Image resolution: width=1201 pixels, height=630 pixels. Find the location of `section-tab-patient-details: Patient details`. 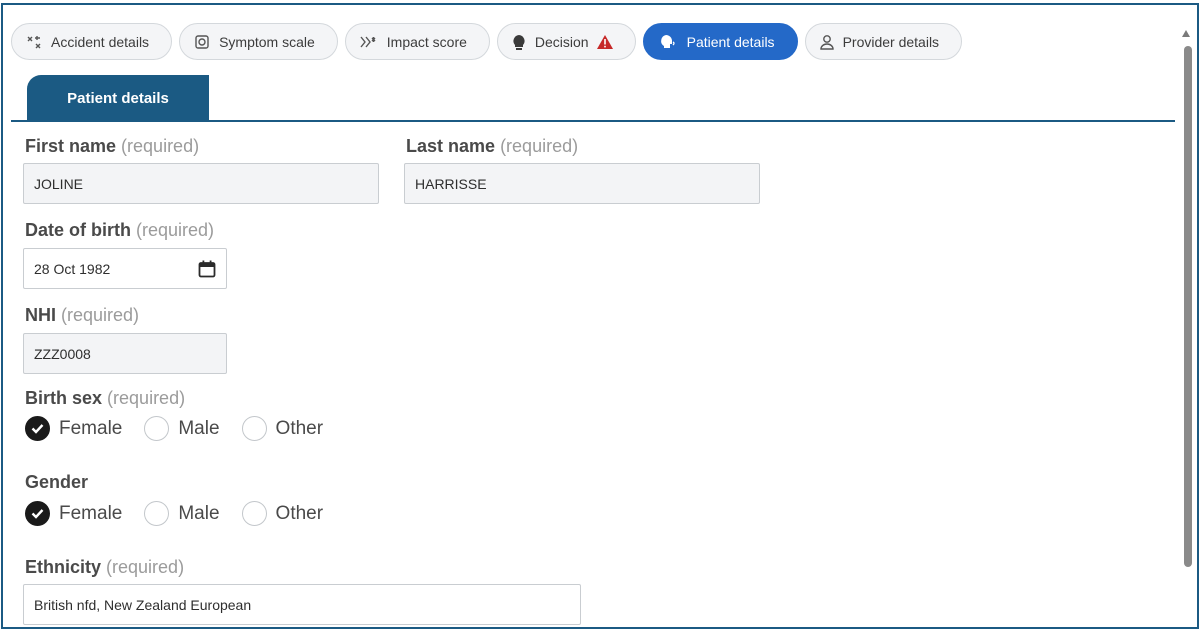

section-tab-patient-details: Patient details is located at coordinates (118, 98).